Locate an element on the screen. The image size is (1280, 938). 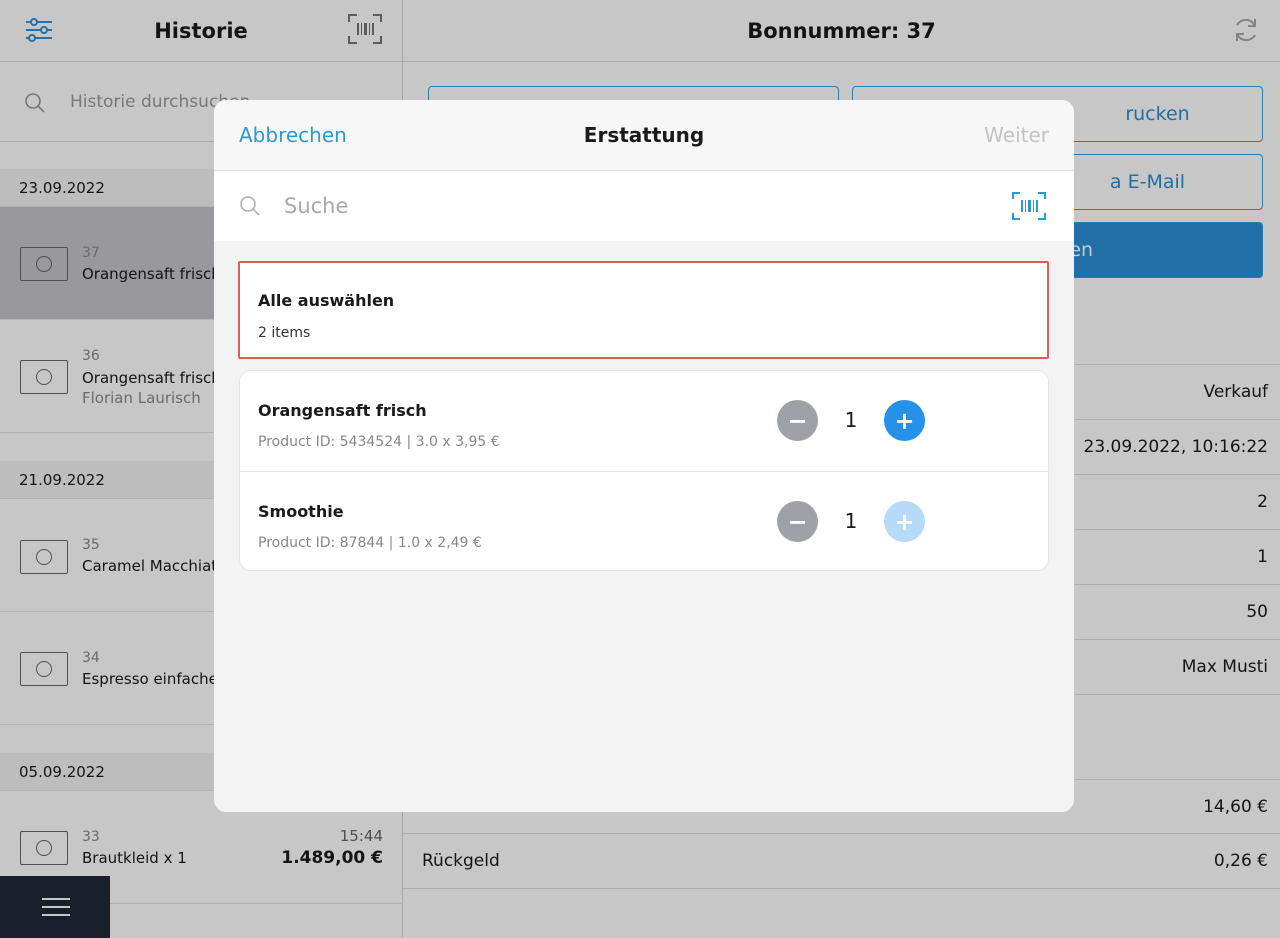
barcode-scan-icon is located at coordinates (1029, 206).